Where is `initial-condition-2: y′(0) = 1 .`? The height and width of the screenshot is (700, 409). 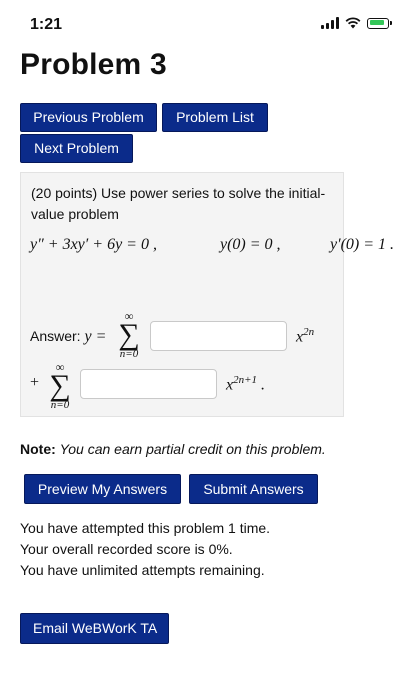 initial-condition-2: y′(0) = 1 . is located at coordinates (362, 244).